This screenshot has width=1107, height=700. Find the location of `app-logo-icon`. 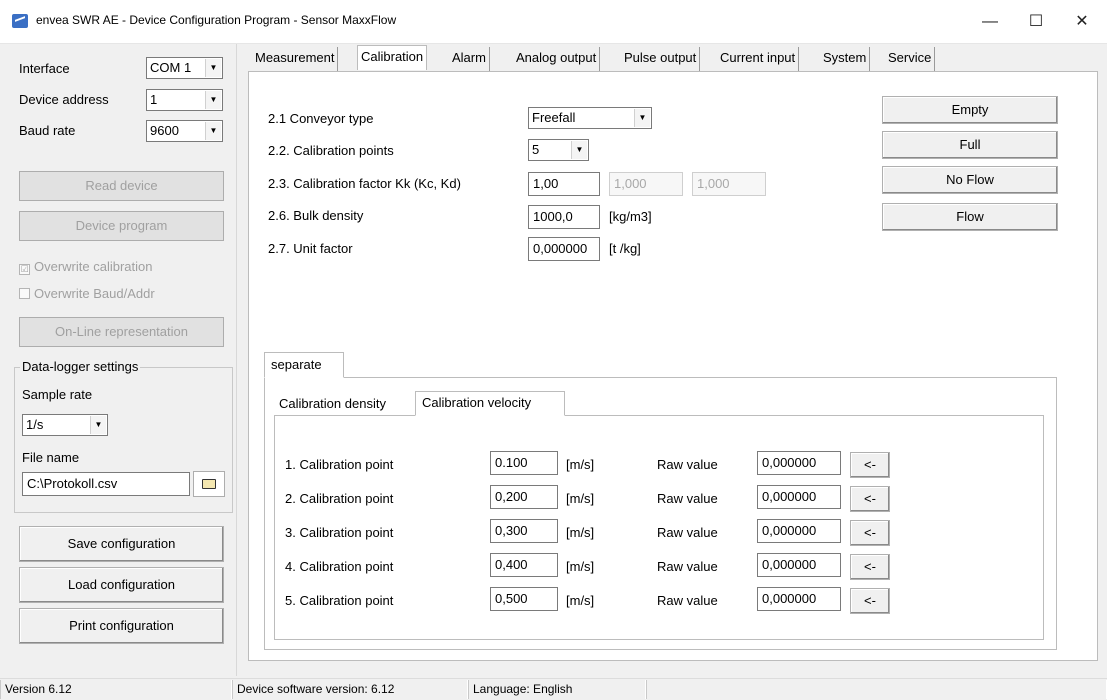

app-logo-icon is located at coordinates (20, 21).